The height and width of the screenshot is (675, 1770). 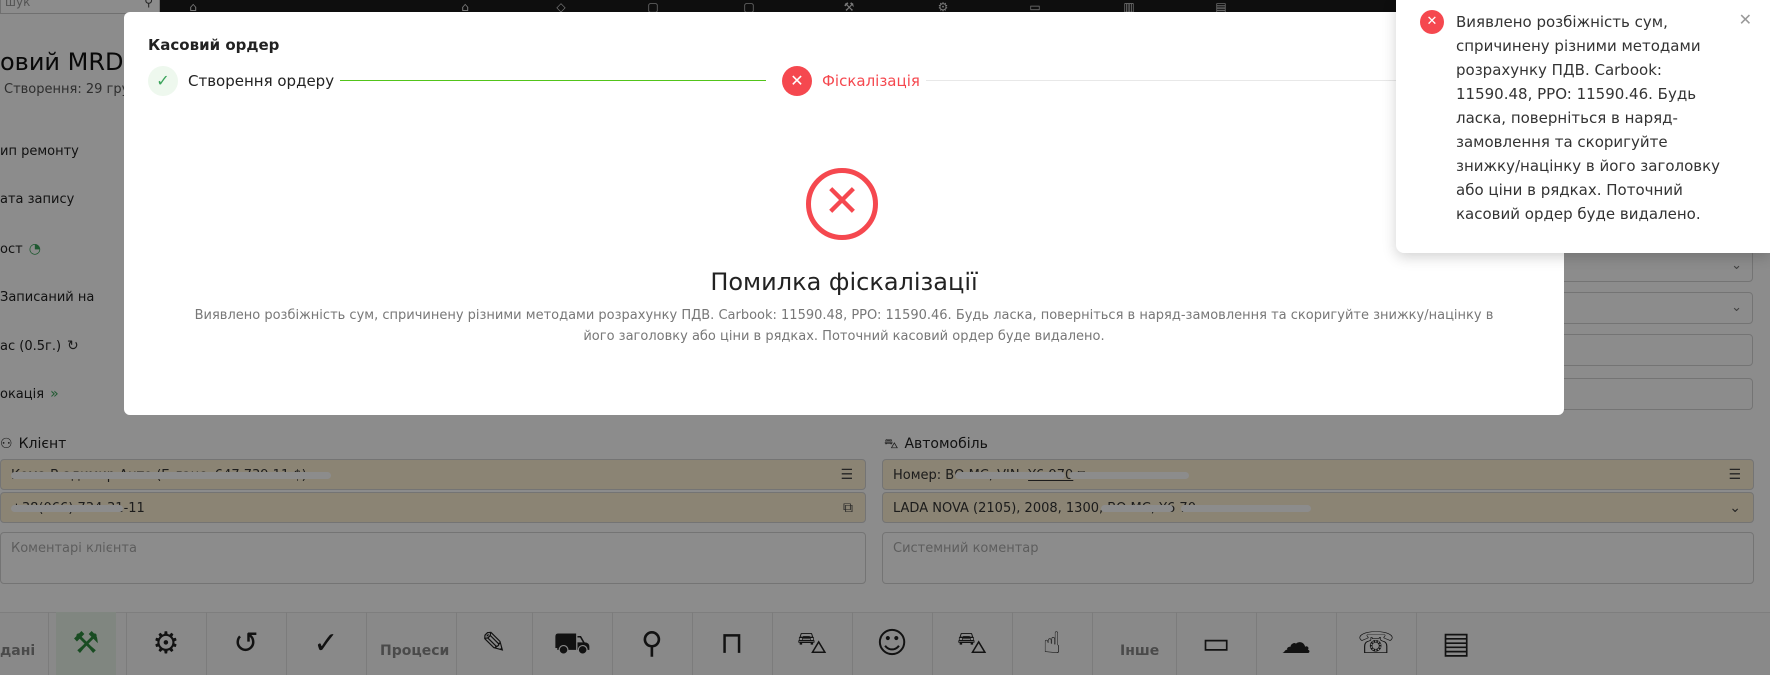 I want to click on modal-title: Касовий ордер, so click(x=214, y=45).